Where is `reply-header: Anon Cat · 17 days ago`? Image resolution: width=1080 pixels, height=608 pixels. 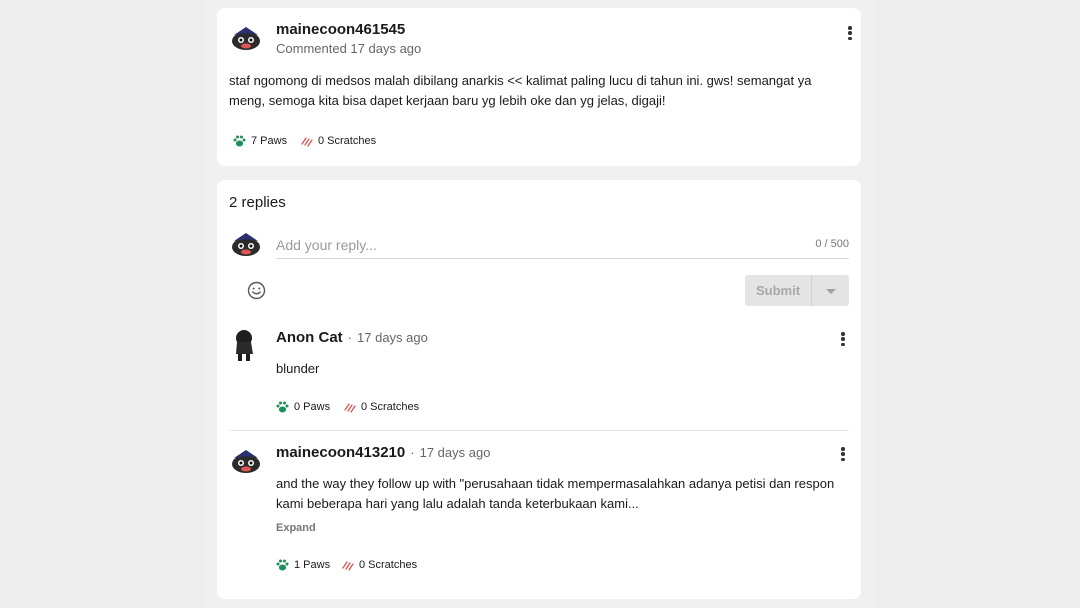
reply-header: Anon Cat · 17 days ago is located at coordinates (352, 337).